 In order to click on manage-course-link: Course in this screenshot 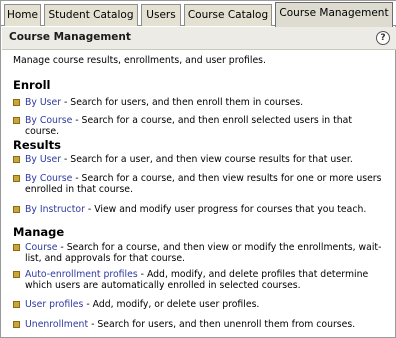, I will do `click(41, 247)`.